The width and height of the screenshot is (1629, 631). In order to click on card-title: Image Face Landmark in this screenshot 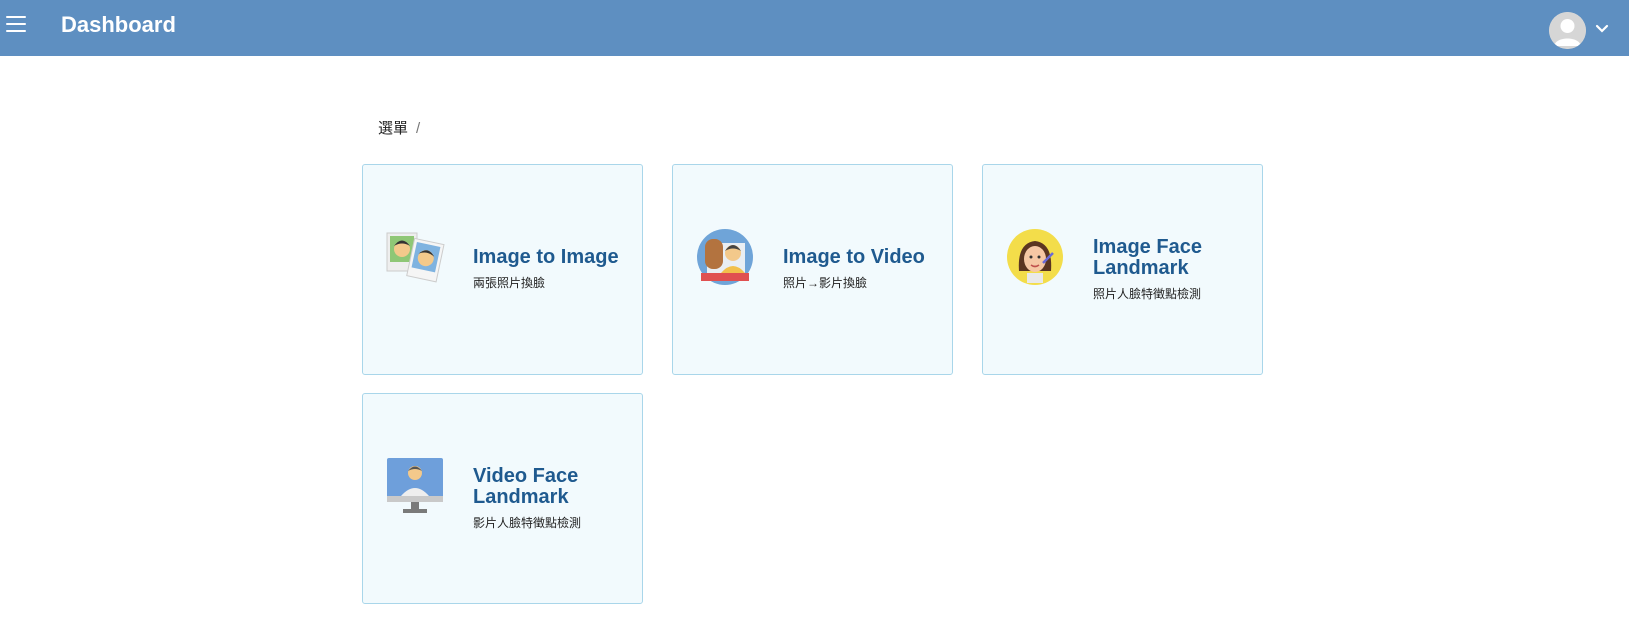, I will do `click(1147, 257)`.